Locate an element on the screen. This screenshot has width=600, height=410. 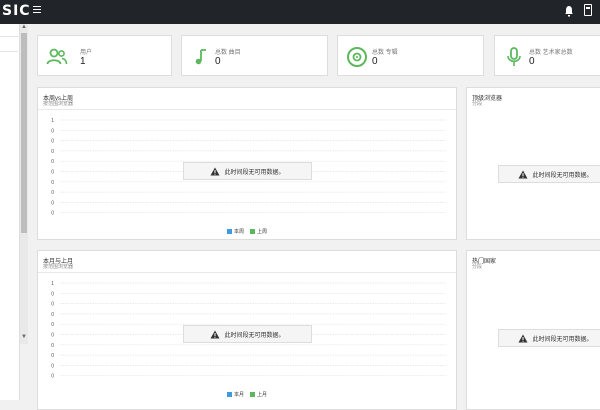
stat-card-artists: 总数 艺术家总数 0 is located at coordinates (547, 55).